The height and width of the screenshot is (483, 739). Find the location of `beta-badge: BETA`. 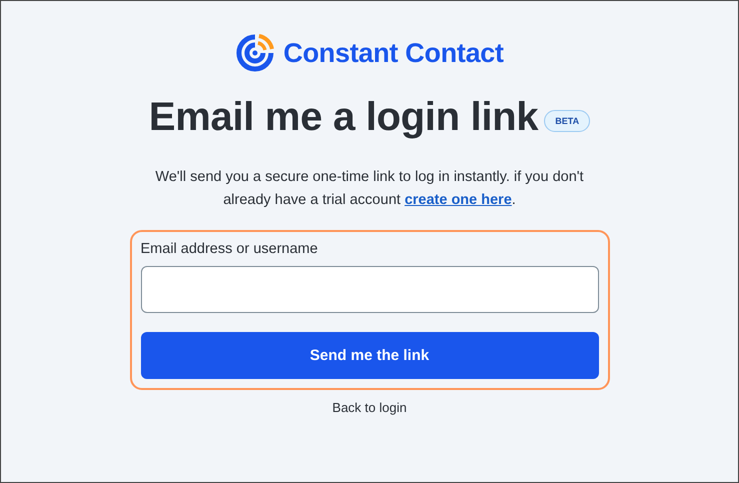

beta-badge: BETA is located at coordinates (567, 121).